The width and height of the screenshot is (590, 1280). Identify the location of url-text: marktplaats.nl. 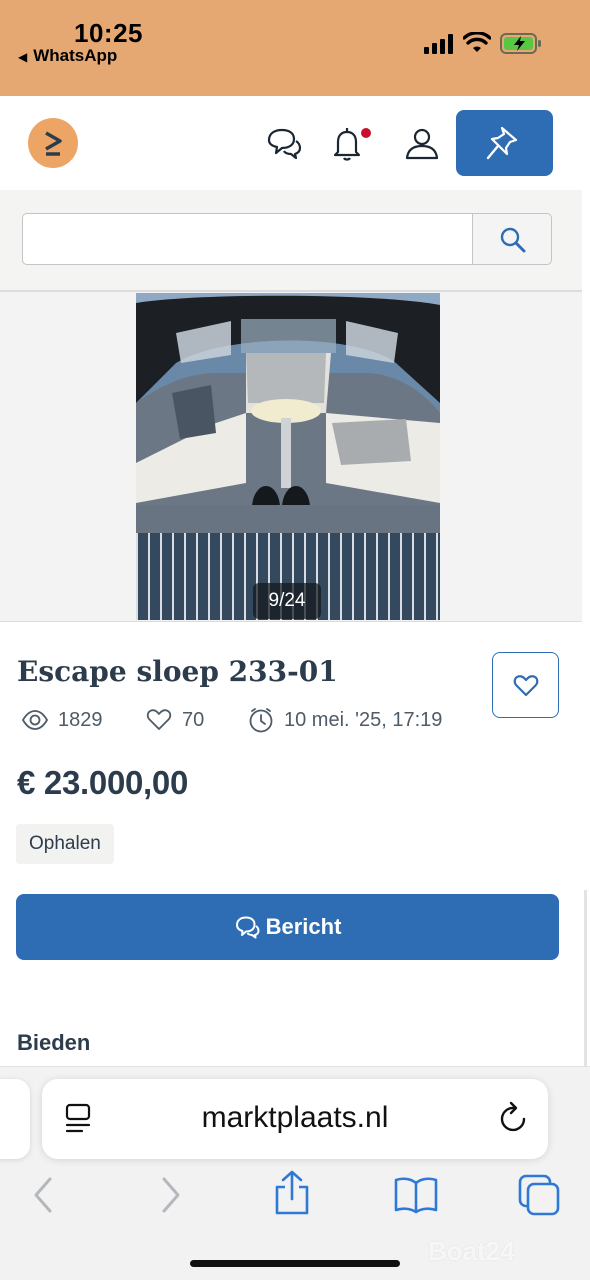
(295, 1118).